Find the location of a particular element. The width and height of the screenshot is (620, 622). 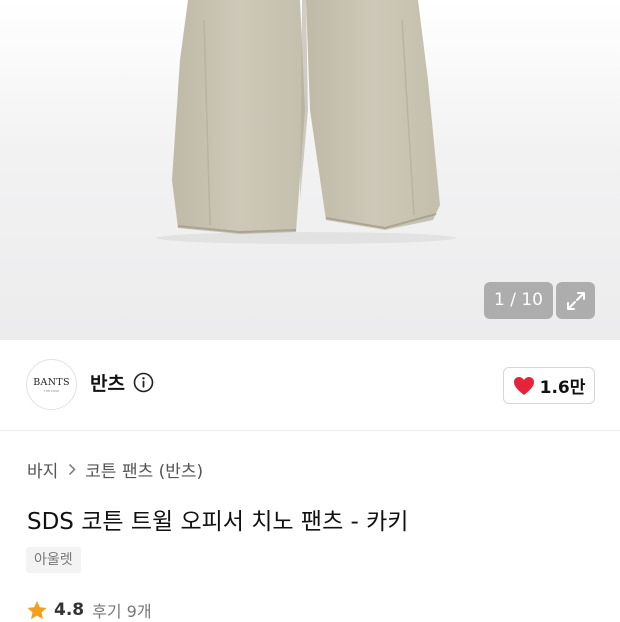

outlet-tag: 아울렛 is located at coordinates (53, 560).